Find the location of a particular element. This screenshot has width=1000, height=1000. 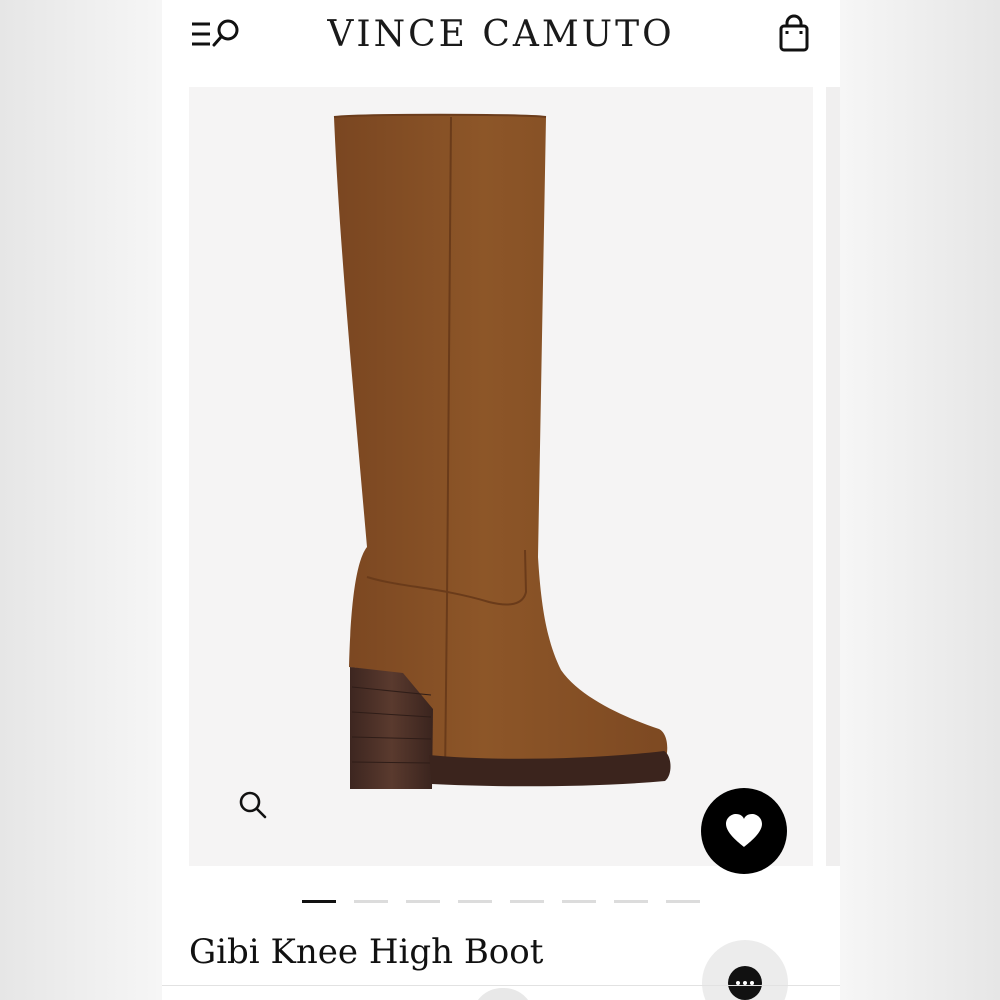

site-header: VINCE CAMUTO is located at coordinates (501, 36).